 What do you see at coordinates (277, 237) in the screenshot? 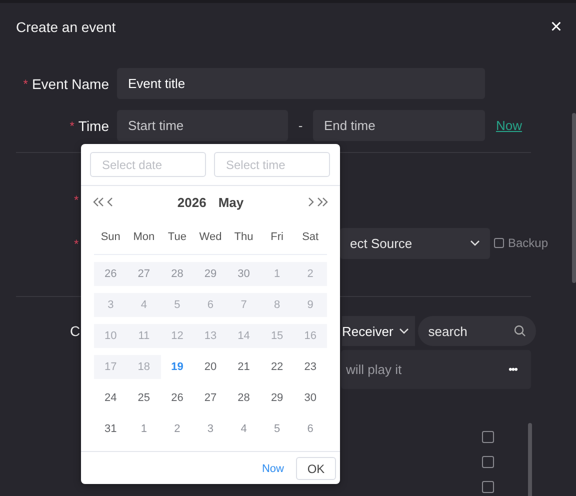
I see `weekday-label: Fri` at bounding box center [277, 237].